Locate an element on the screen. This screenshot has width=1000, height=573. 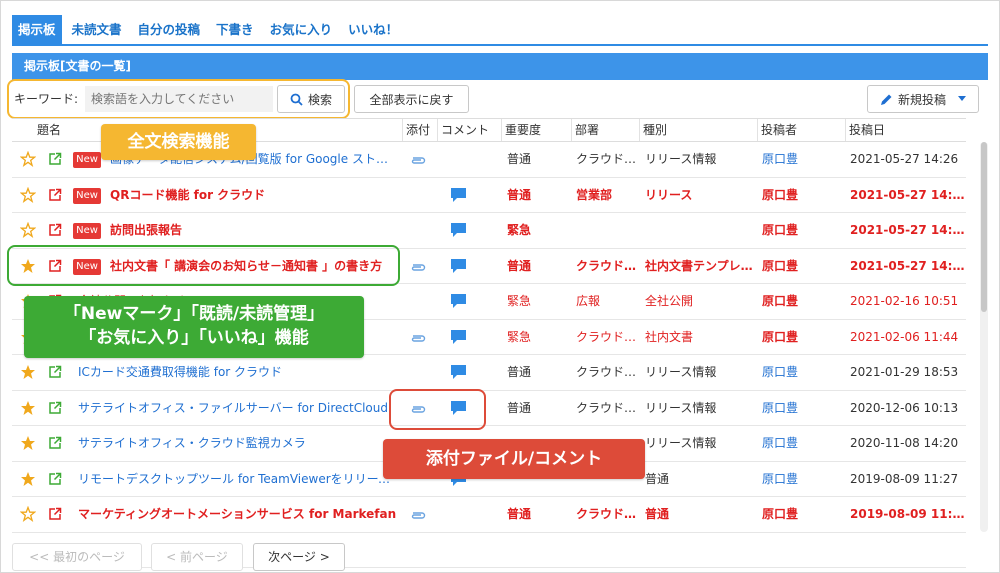
new-badge: New is located at coordinates (87, 231).